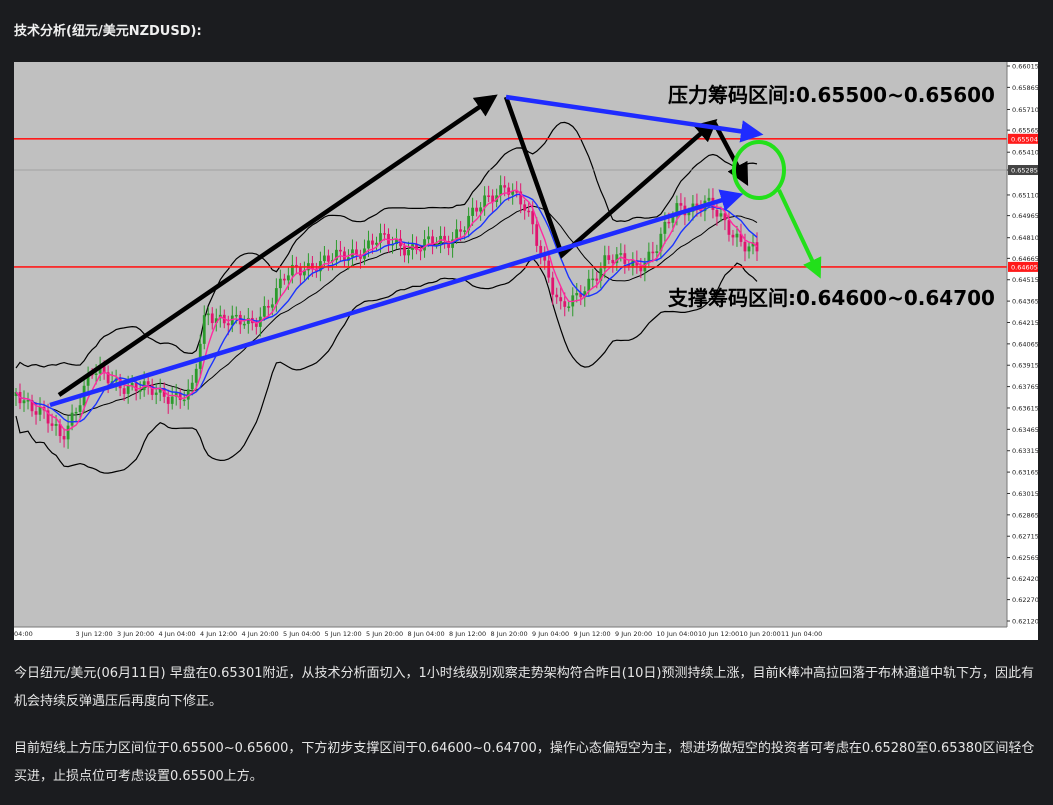 The height and width of the screenshot is (805, 1053). I want to click on y-tick-label: 0.65865, so click(1025, 88).